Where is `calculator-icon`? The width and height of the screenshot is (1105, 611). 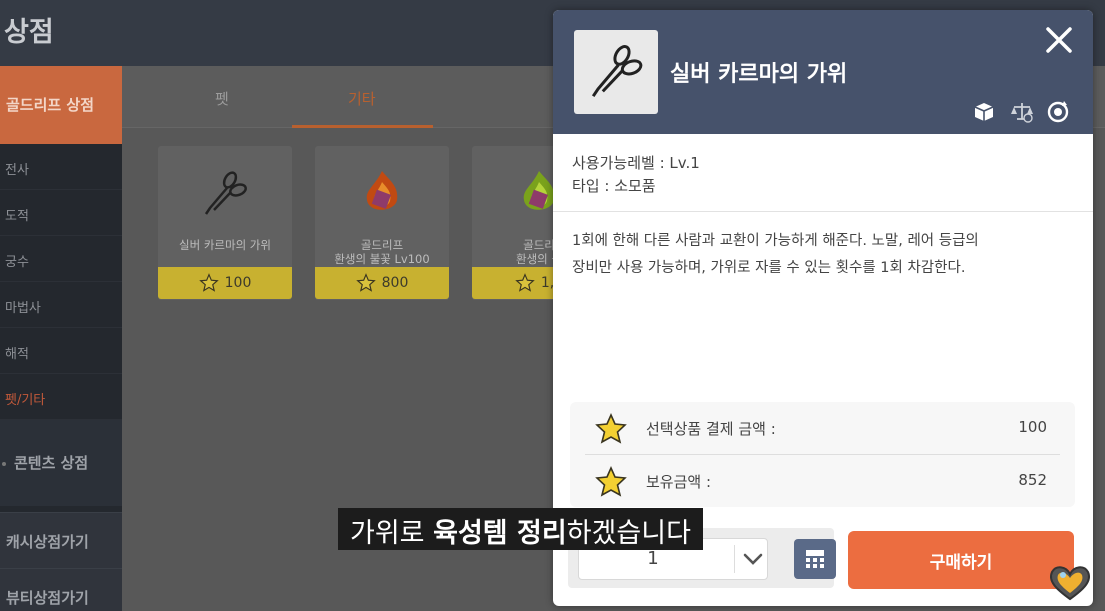
calculator-icon is located at coordinates (815, 559).